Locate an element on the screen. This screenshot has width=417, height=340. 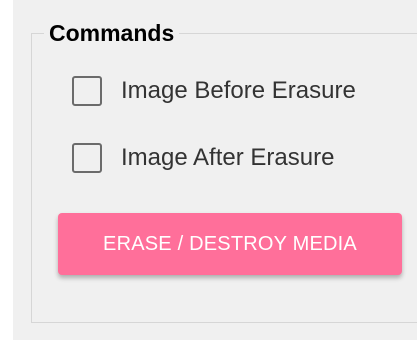
image-before-erasure-checkbox-row: Image Before Erasure is located at coordinates (214, 91).